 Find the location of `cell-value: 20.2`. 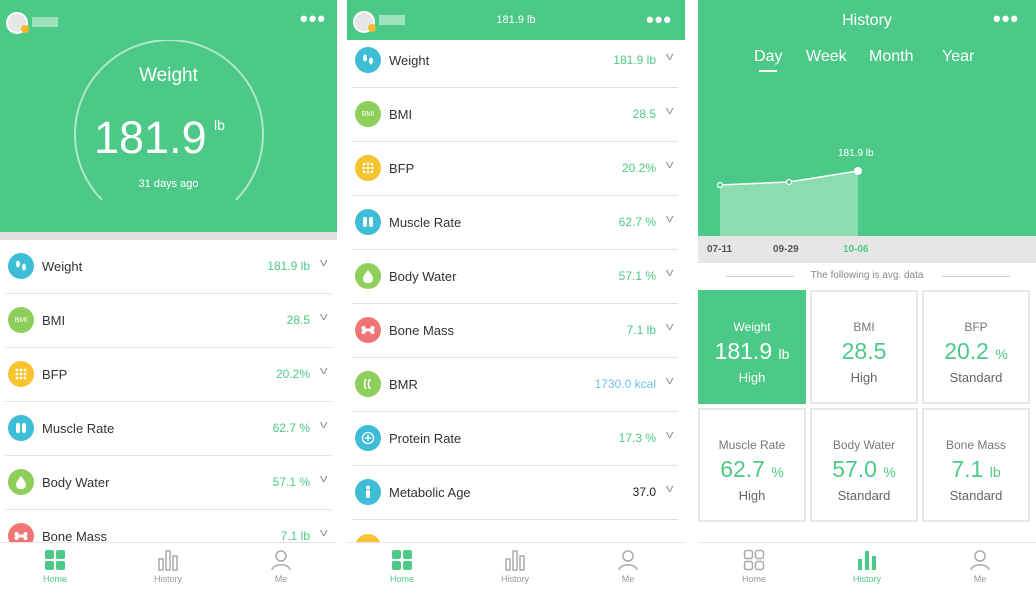

cell-value: 20.2 is located at coordinates (966, 351).